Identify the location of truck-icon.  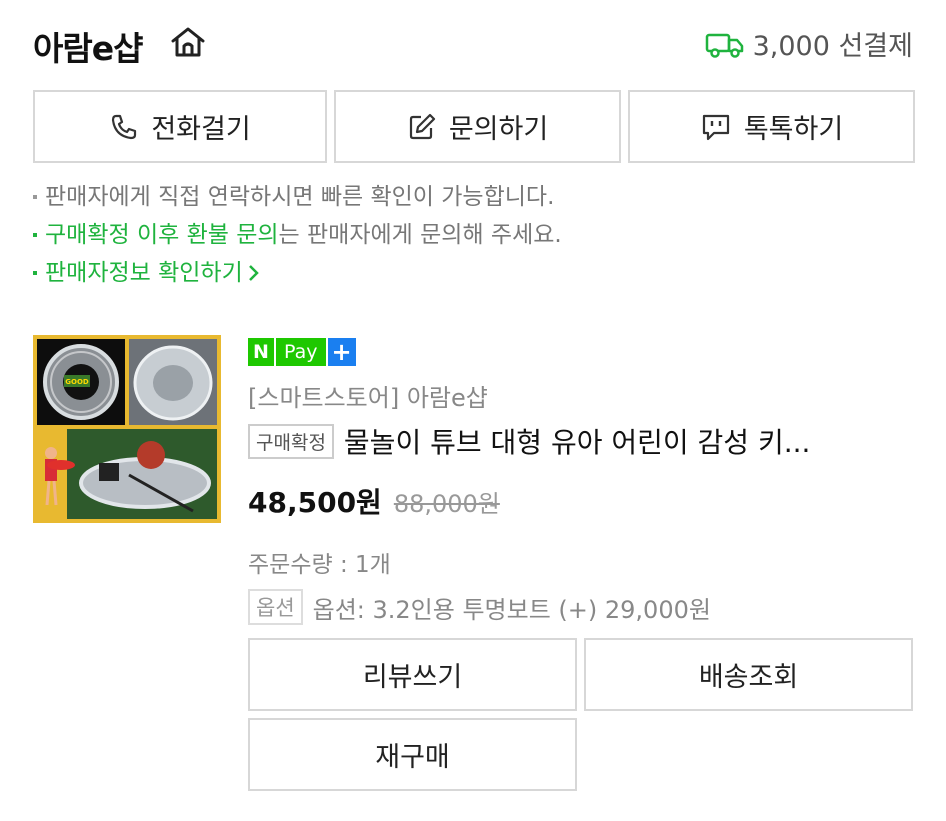
(724, 45).